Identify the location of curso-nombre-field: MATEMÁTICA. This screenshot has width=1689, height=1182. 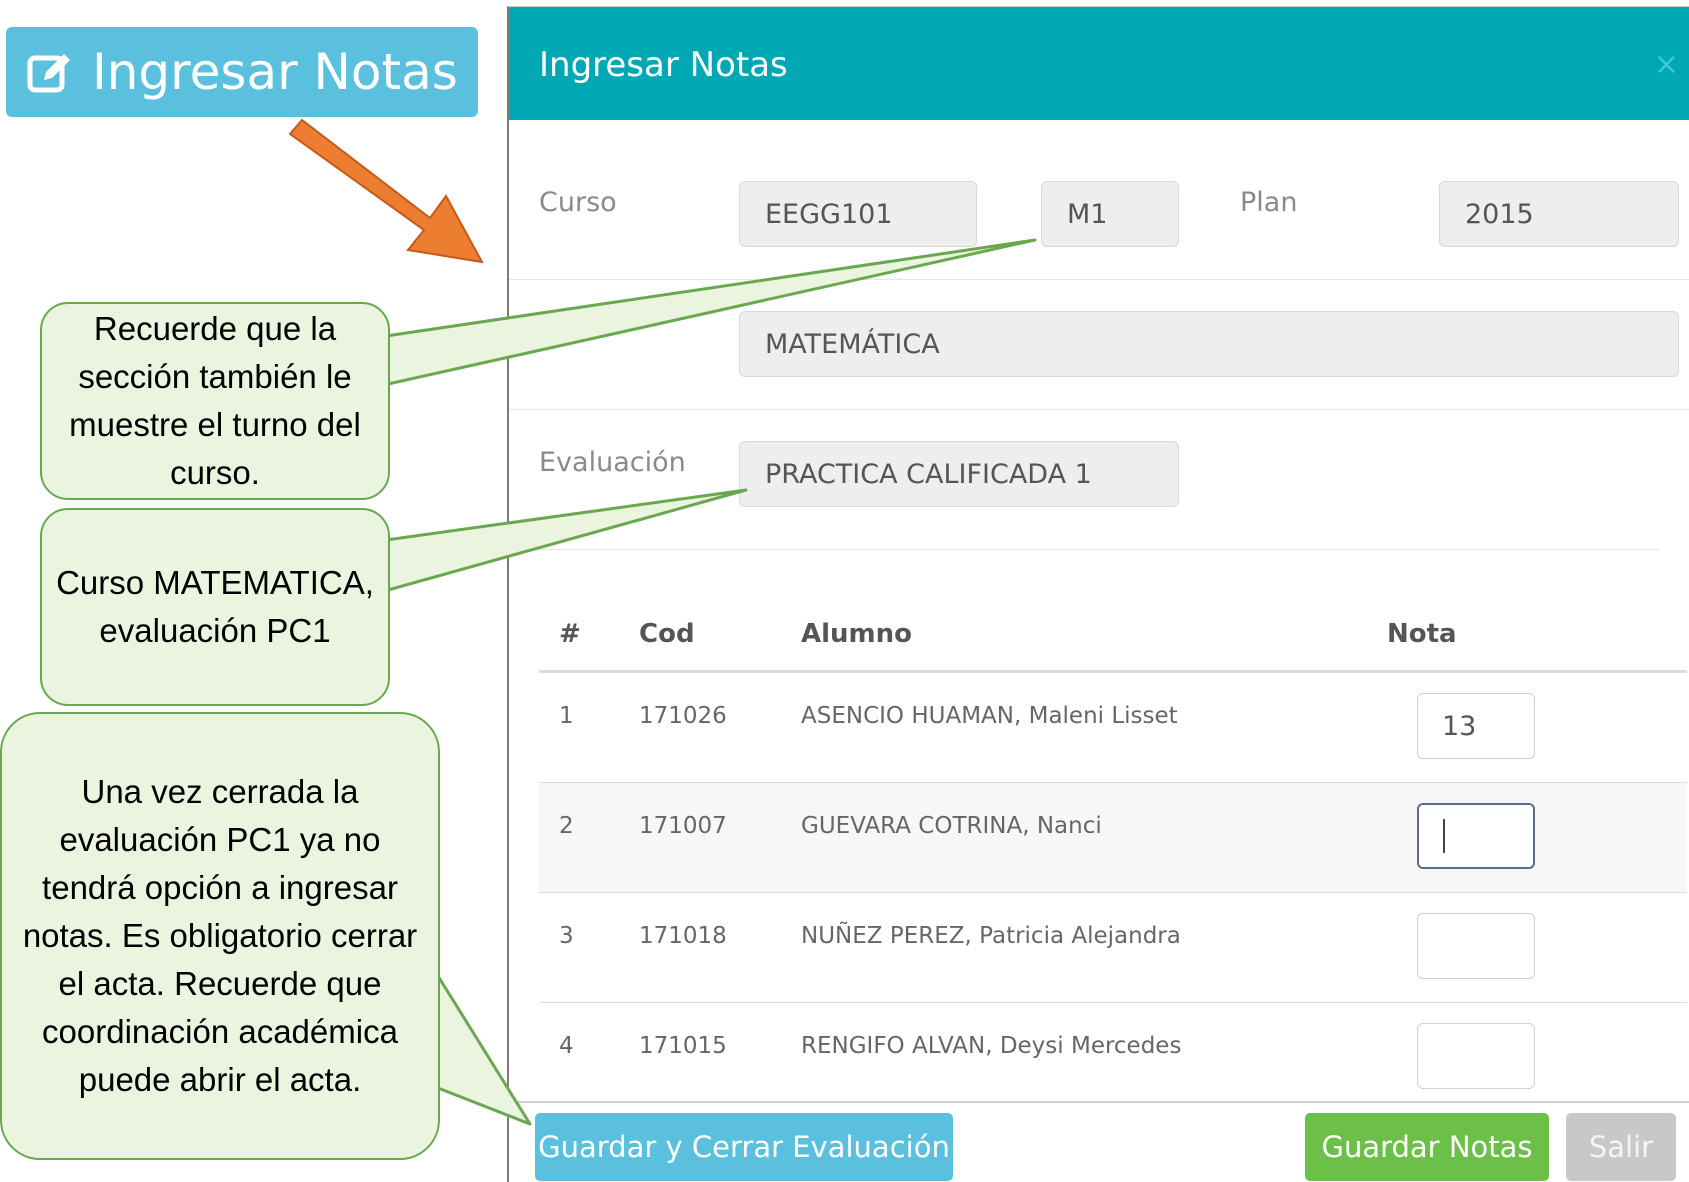
(1209, 344).